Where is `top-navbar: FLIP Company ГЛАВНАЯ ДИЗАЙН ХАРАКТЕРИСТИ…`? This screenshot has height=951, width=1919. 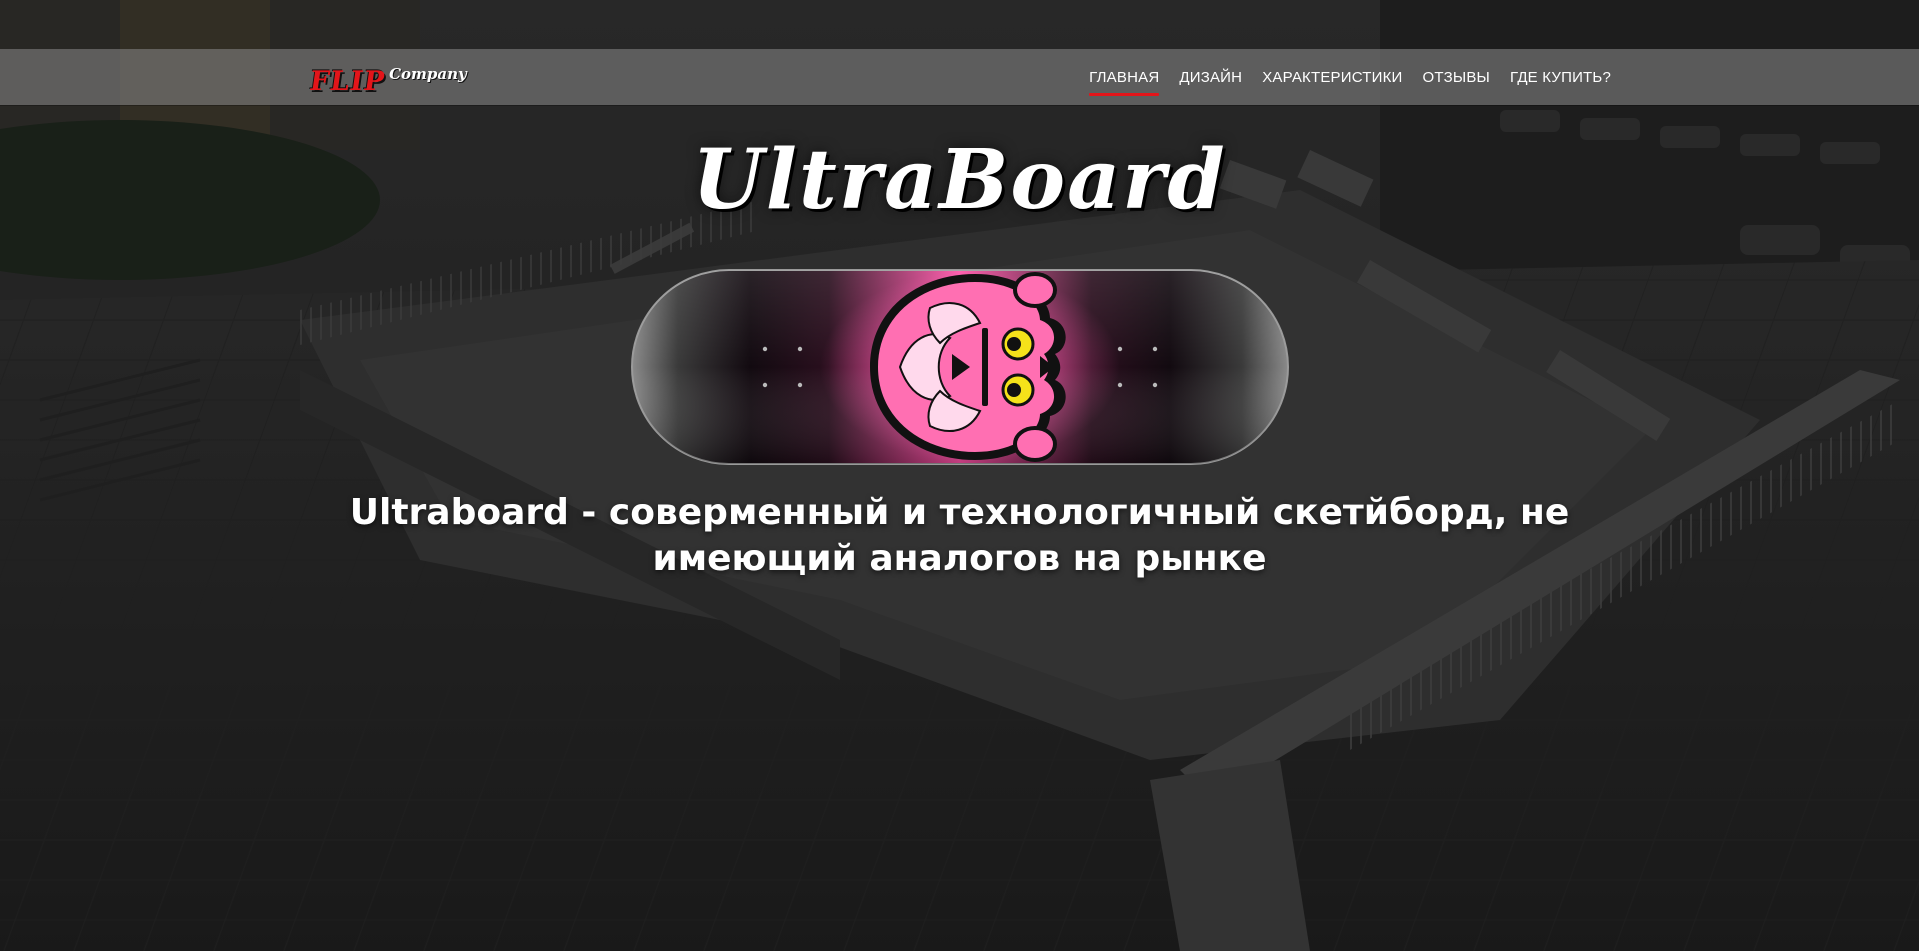
top-navbar: FLIP Company ГЛАВНАЯ ДИЗАЙН ХАРАКТЕРИСТИ… is located at coordinates (959, 77).